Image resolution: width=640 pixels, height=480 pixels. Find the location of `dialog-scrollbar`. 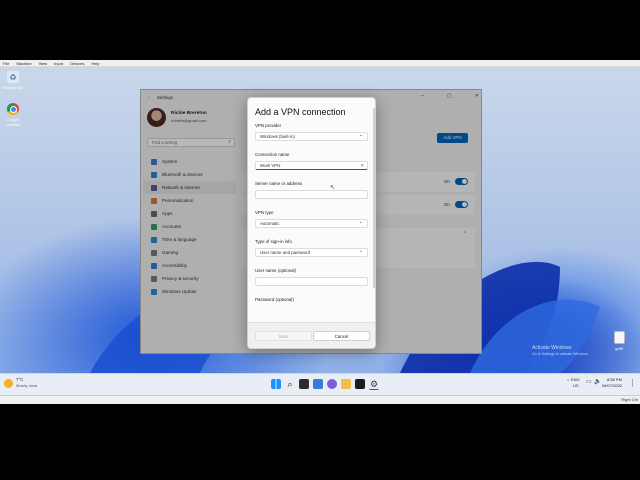

dialog-scrollbar is located at coordinates (374, 198).